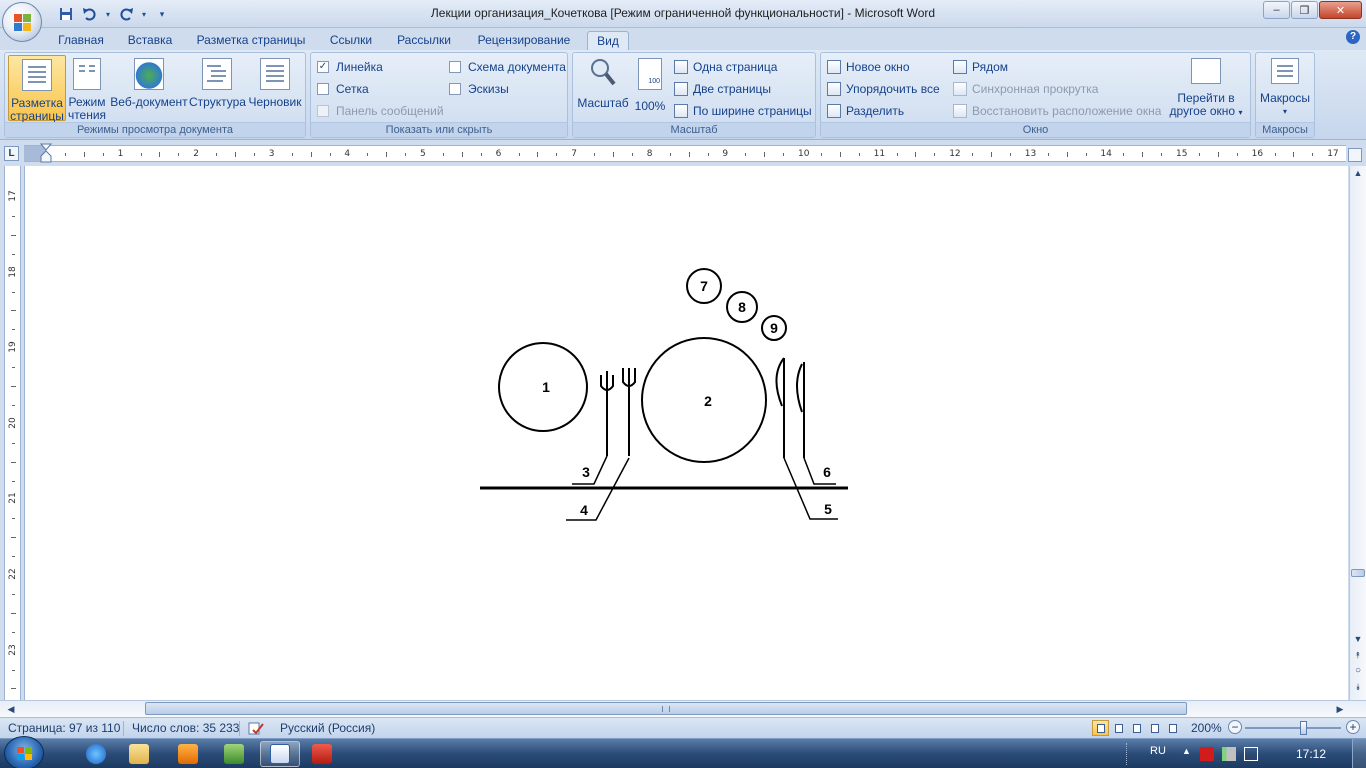 Image resolution: width=1366 pixels, height=768 pixels. I want to click on network-signal-icon, so click(1229, 754).